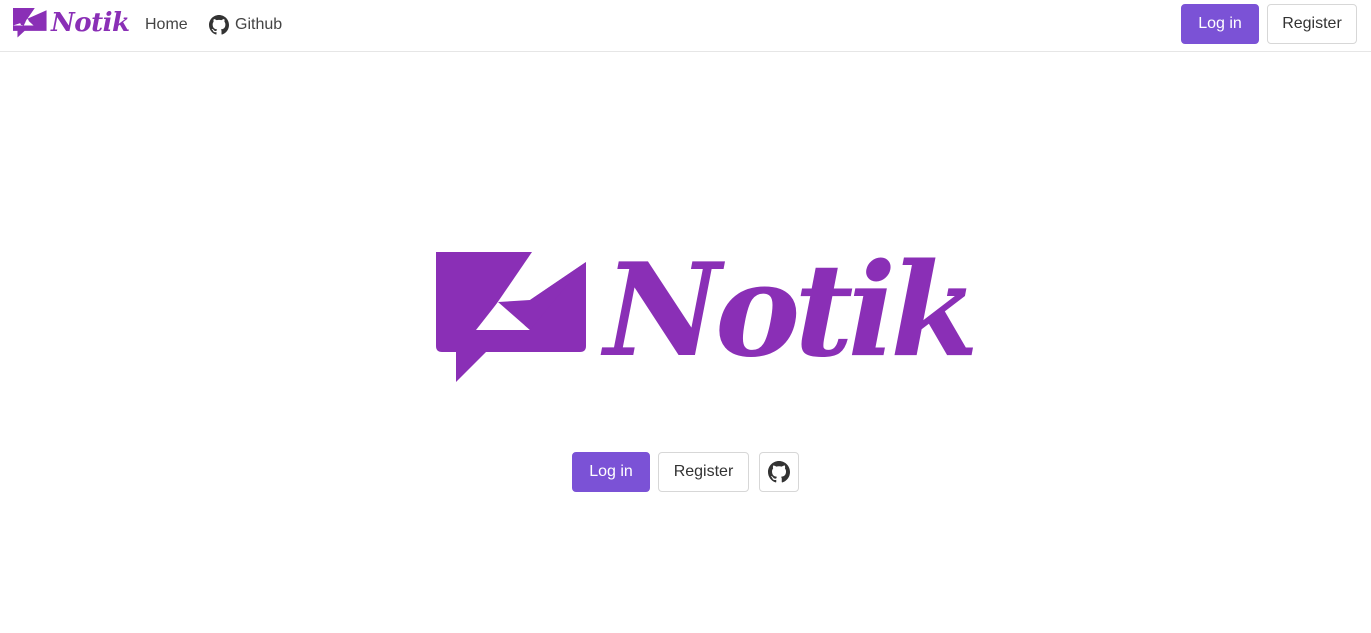 This screenshot has height=633, width=1371. I want to click on nav-github-label: Github, so click(259, 24).